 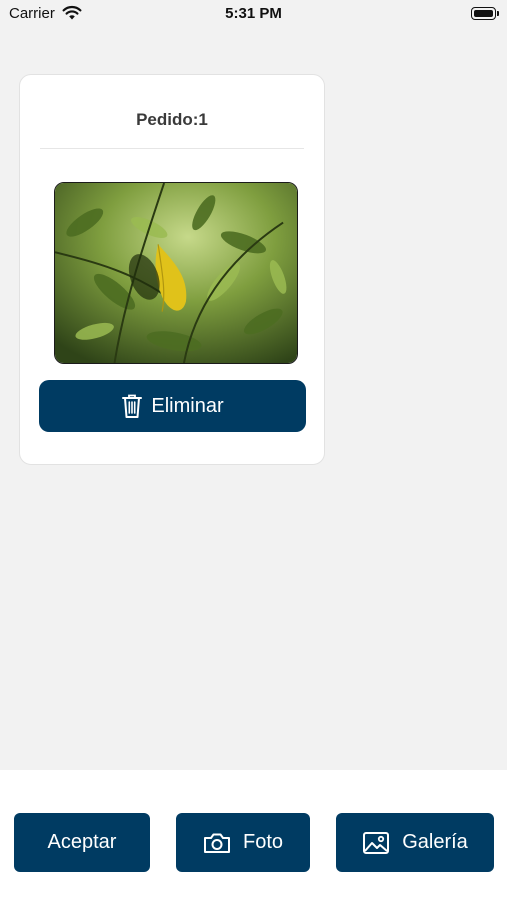 I want to click on accept-button-label: Aceptar, so click(x=82, y=842).